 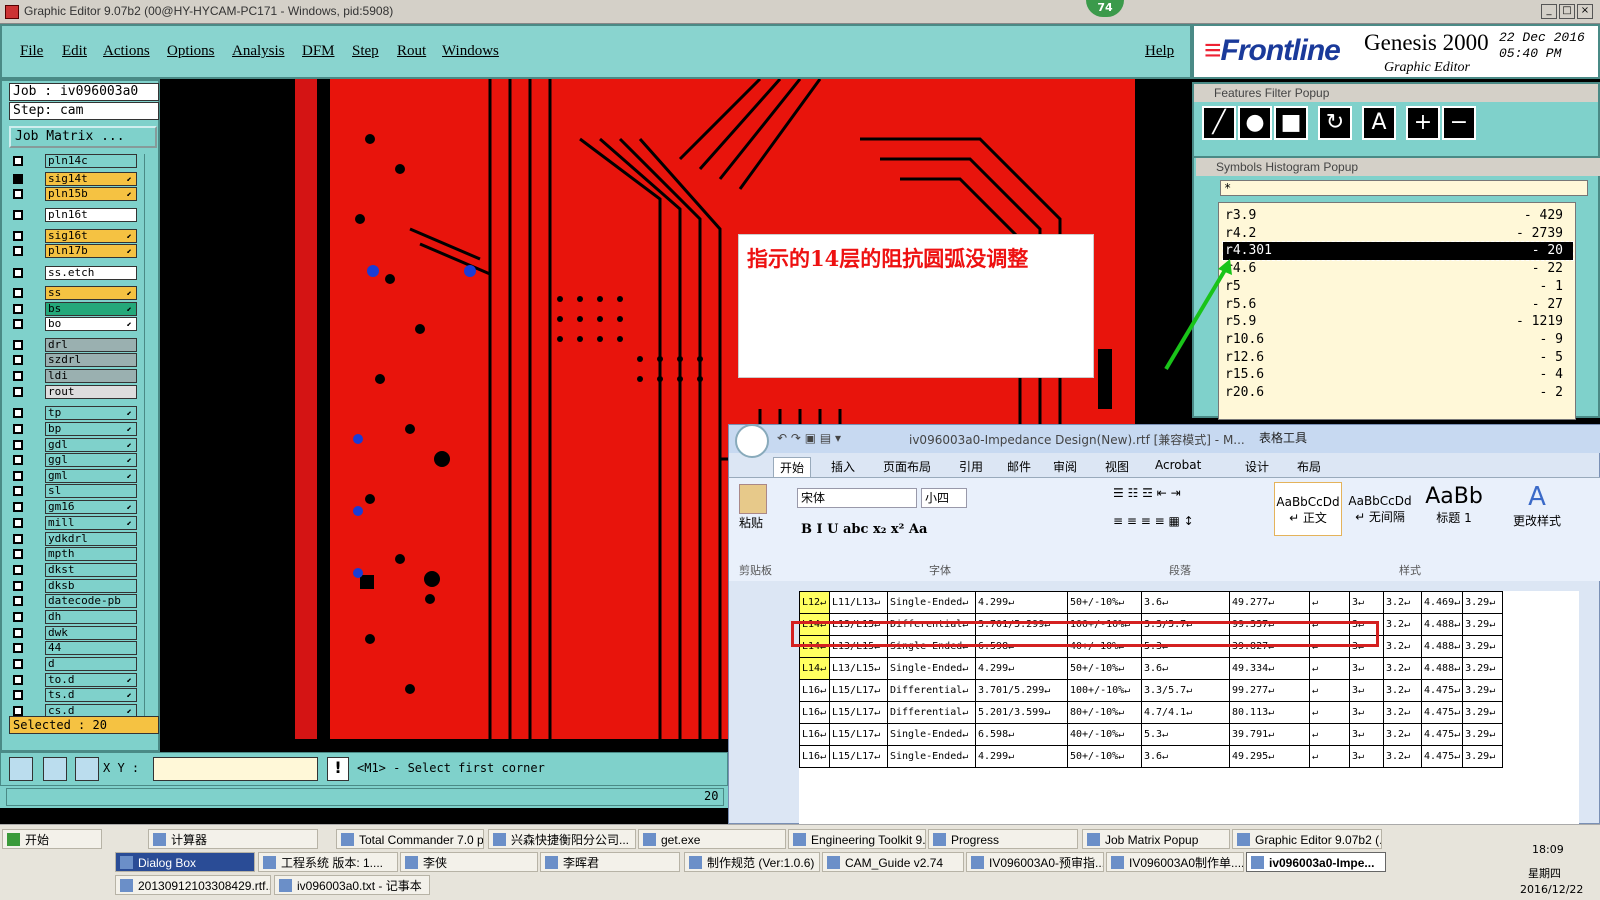 What do you see at coordinates (91, 586) in the screenshot?
I see `layer-name: dksb` at bounding box center [91, 586].